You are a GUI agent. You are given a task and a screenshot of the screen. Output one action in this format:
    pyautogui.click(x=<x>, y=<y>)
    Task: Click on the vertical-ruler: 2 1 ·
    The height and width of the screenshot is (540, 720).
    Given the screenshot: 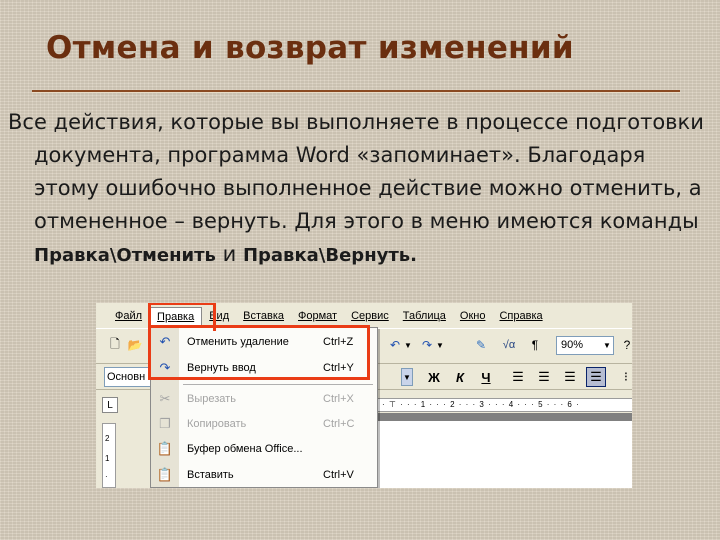 What is the action you would take?
    pyautogui.click(x=109, y=455)
    